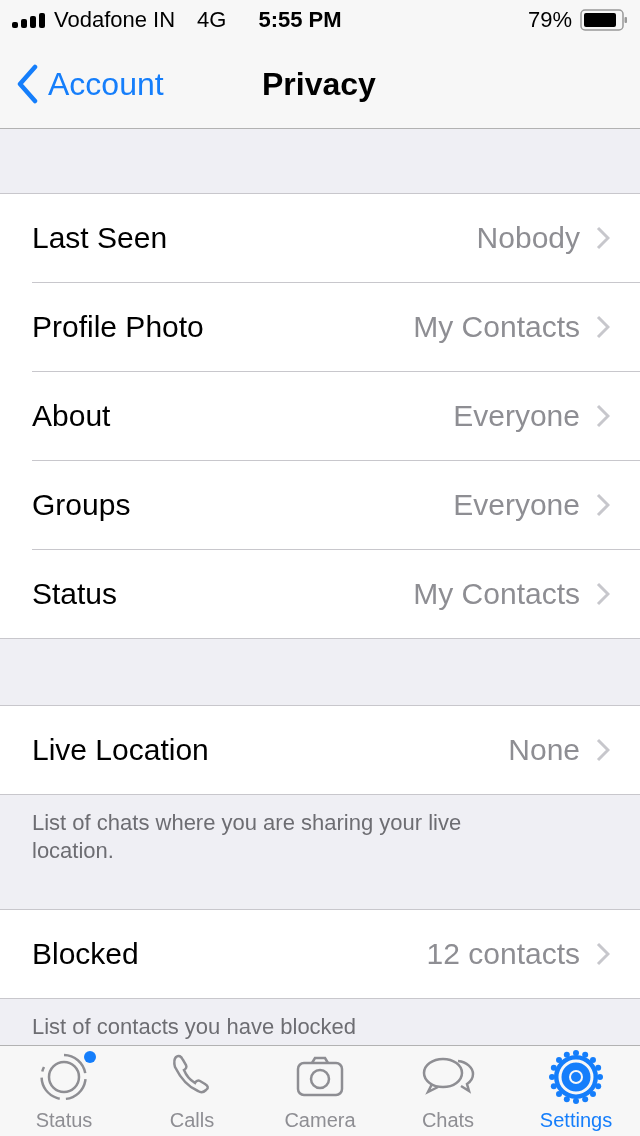  What do you see at coordinates (82, 505) in the screenshot?
I see `row-label: Groups` at bounding box center [82, 505].